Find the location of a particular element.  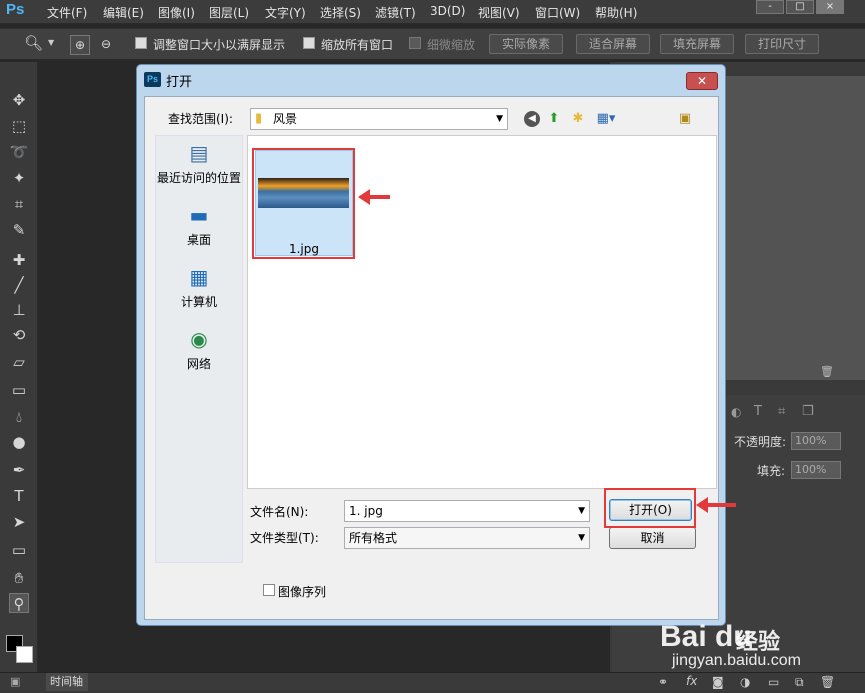

filter-shape-icon: ⌗ is located at coordinates (781, 411).